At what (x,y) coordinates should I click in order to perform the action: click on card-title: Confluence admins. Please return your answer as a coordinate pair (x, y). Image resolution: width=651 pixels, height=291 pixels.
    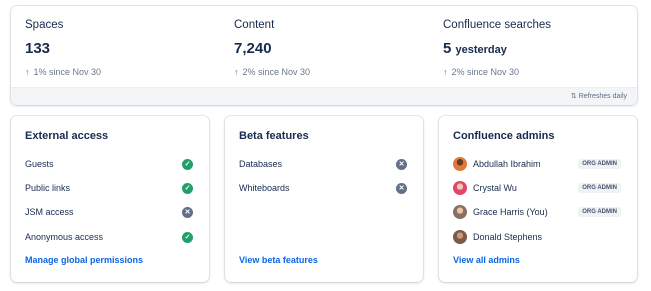
    Looking at the image, I should click on (504, 136).